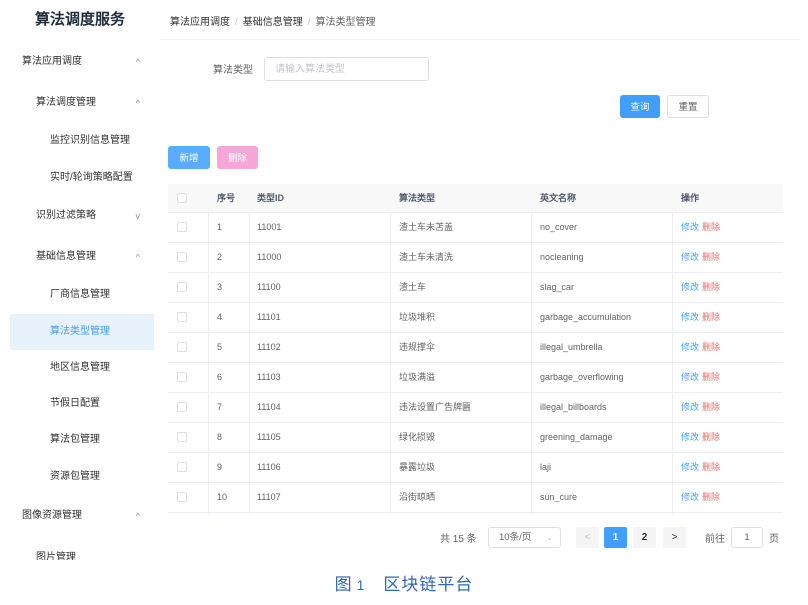 Image resolution: width=808 pixels, height=605 pixels. I want to click on sidebar-item-algorithm-scheduling: 算法应用调度 ^, so click(82, 62).